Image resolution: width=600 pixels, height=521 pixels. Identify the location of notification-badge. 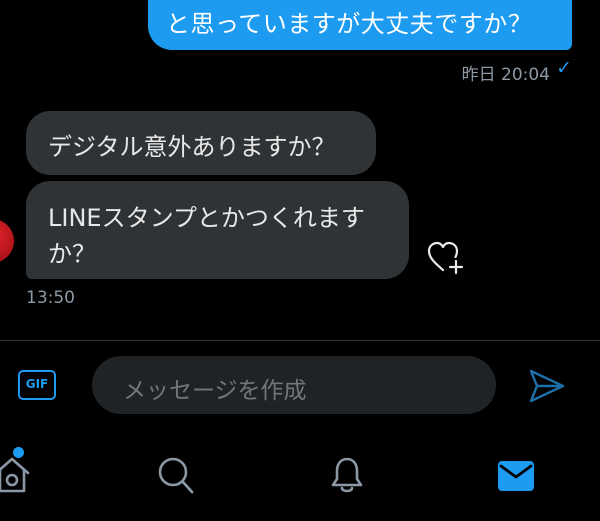
(18, 452).